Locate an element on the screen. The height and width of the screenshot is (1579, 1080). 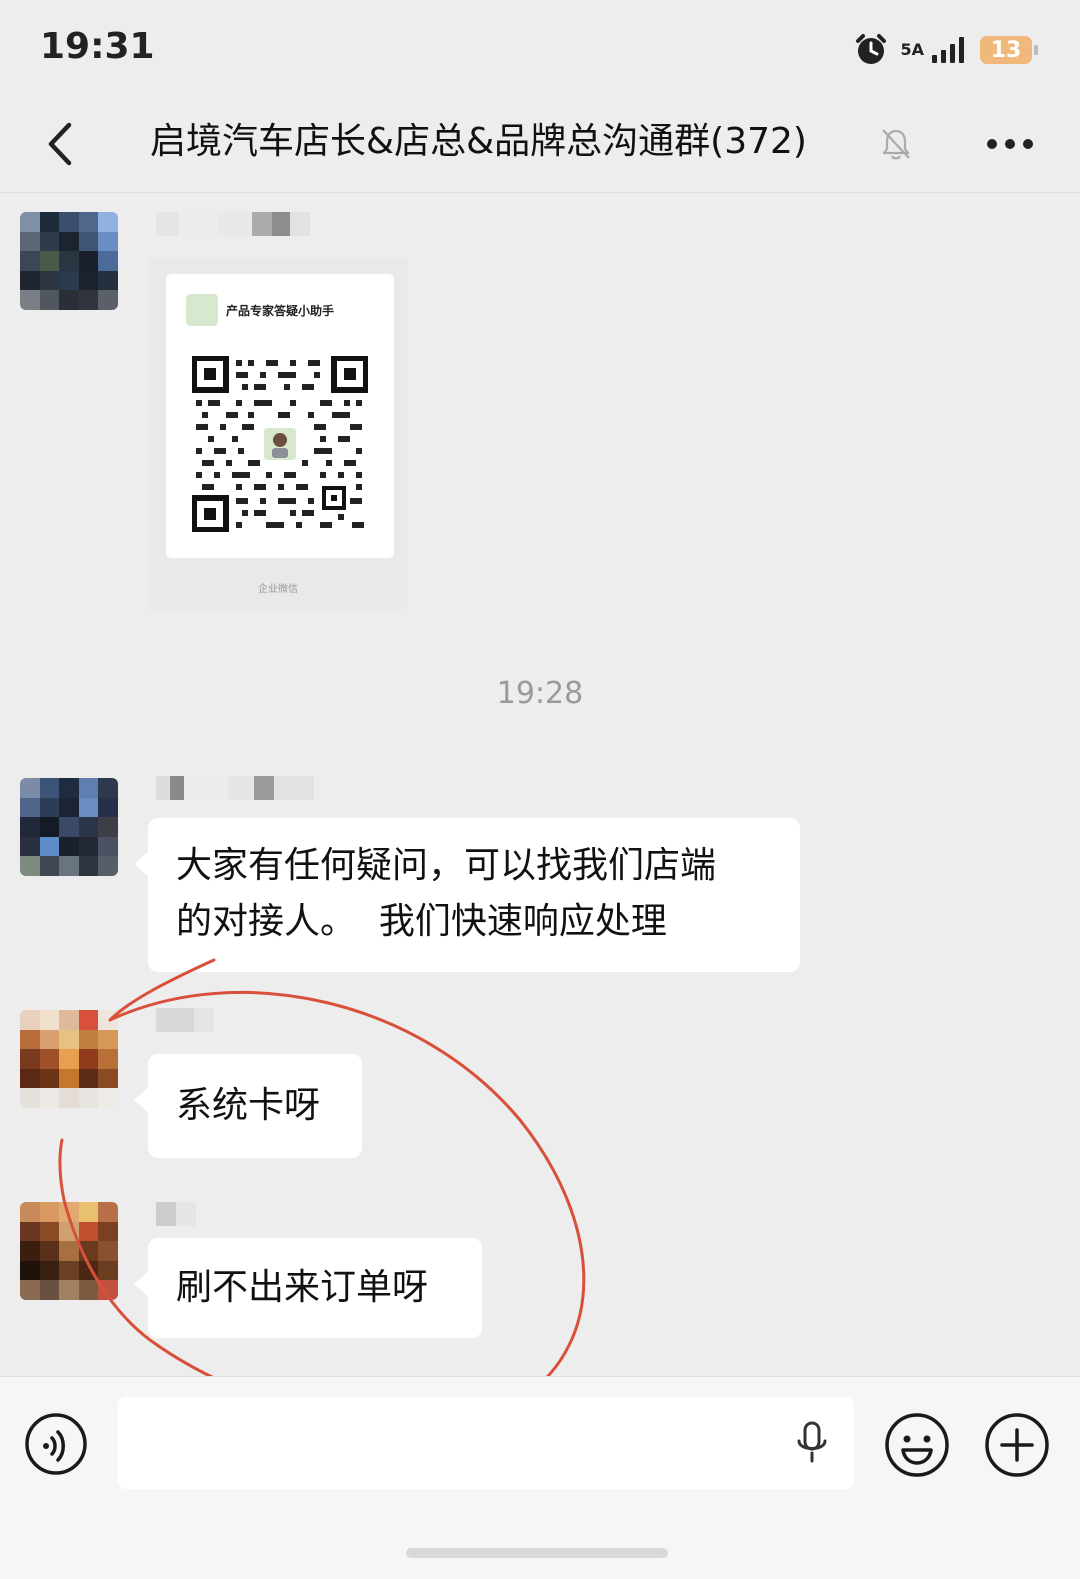
qr-card-message: 产品专家答疑小助手 企业微信 is located at coordinates (278, 434).